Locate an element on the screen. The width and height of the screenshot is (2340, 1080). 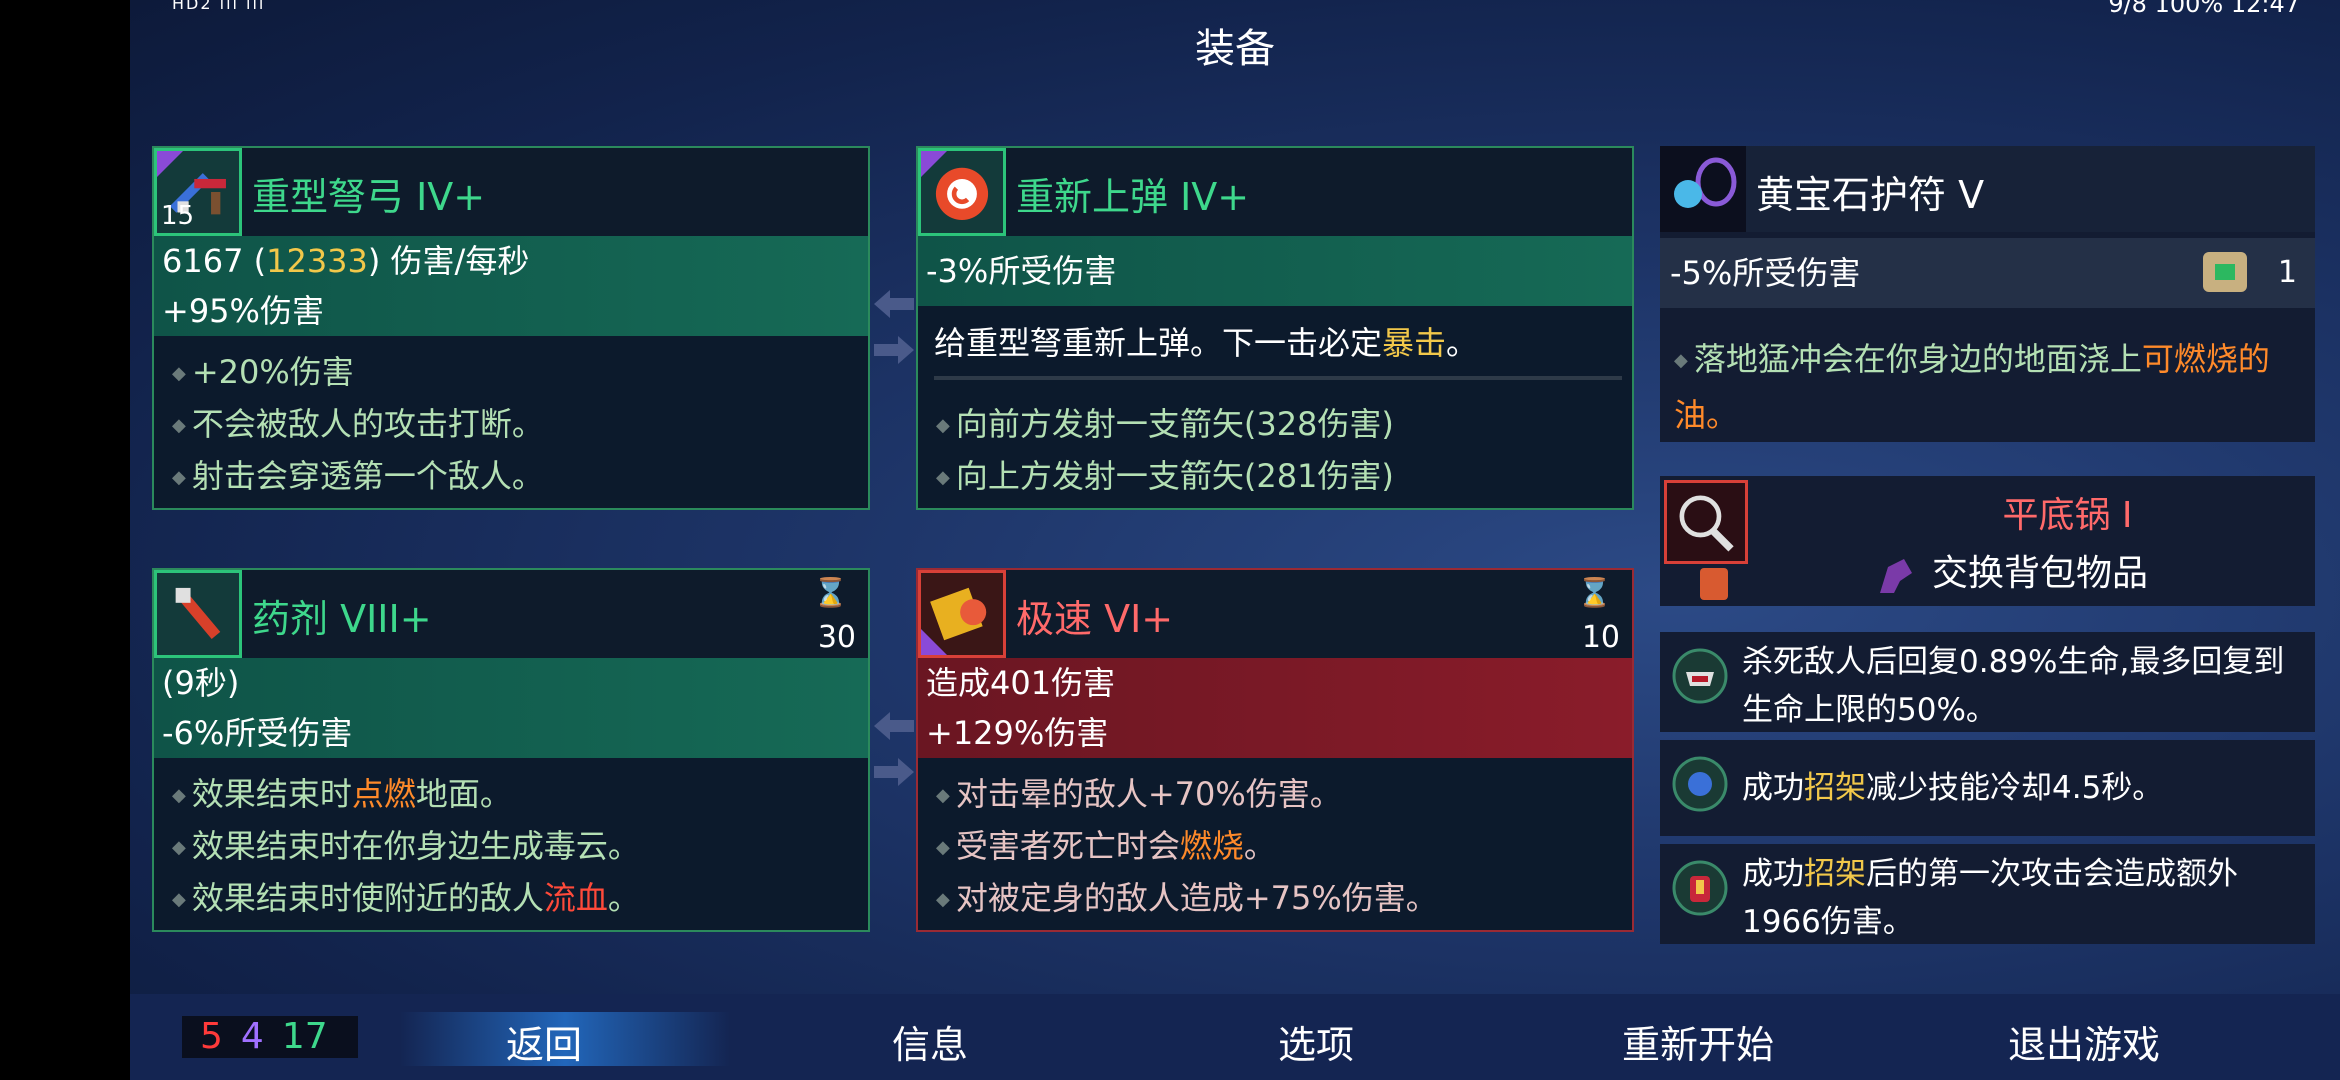
defense-stat: -6%所受伤害 is located at coordinates (257, 733).